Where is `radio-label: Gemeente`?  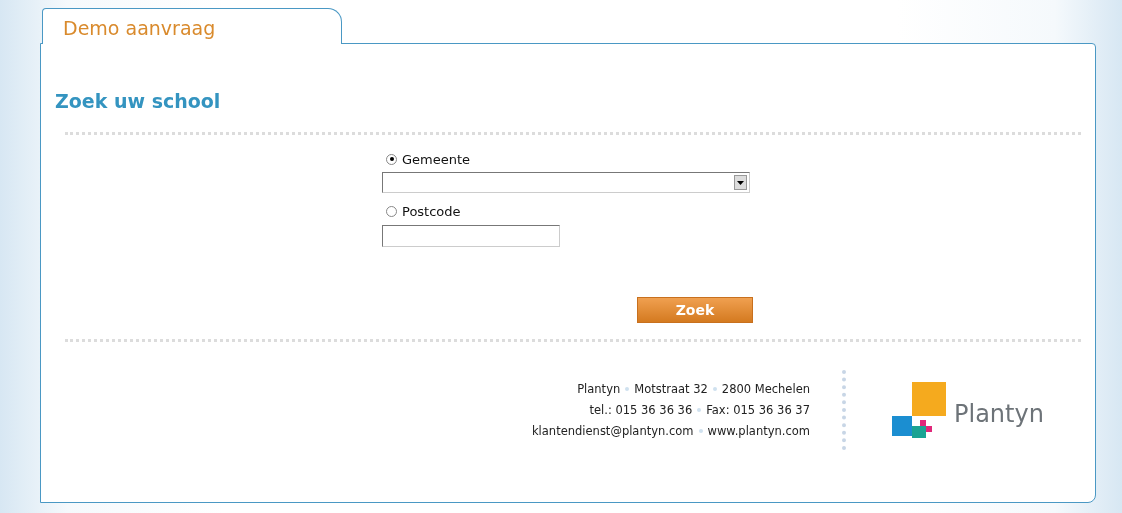
radio-label: Gemeente is located at coordinates (436, 159).